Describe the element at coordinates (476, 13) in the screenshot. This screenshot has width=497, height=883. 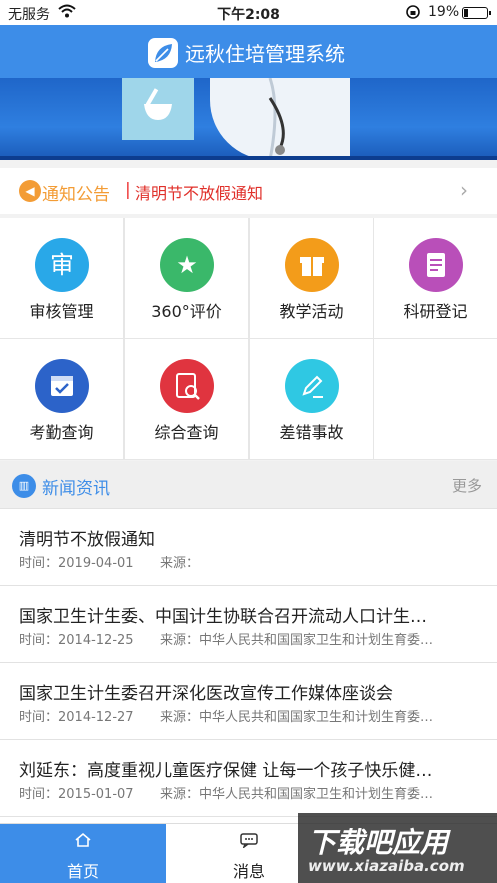
I see `battery-icon` at that location.